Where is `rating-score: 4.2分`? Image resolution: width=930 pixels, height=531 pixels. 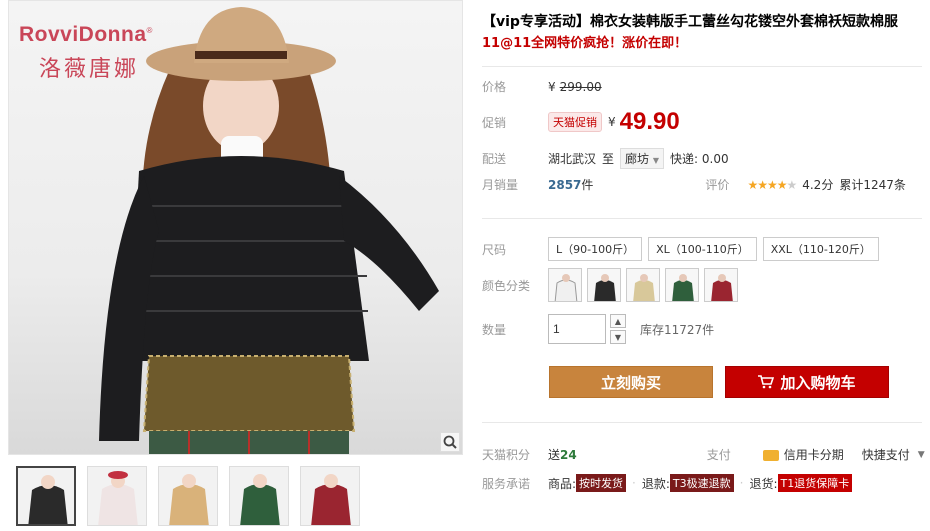
rating-score: 4.2分 is located at coordinates (818, 185).